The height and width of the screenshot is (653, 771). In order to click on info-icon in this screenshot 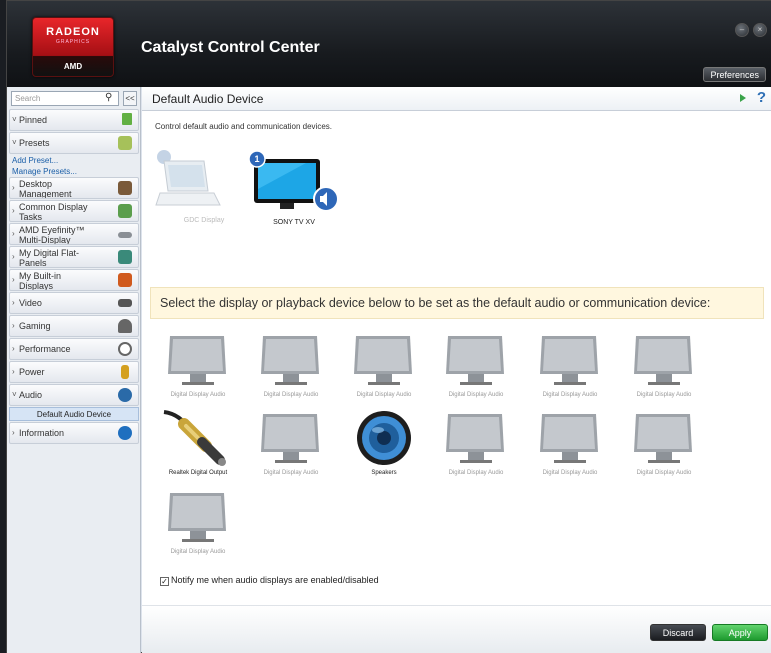, I will do `click(125, 433)`.